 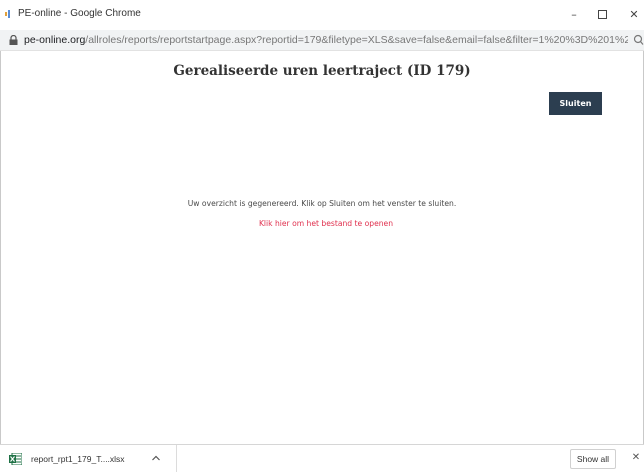 I want to click on close-window-button: ✕, so click(x=634, y=14).